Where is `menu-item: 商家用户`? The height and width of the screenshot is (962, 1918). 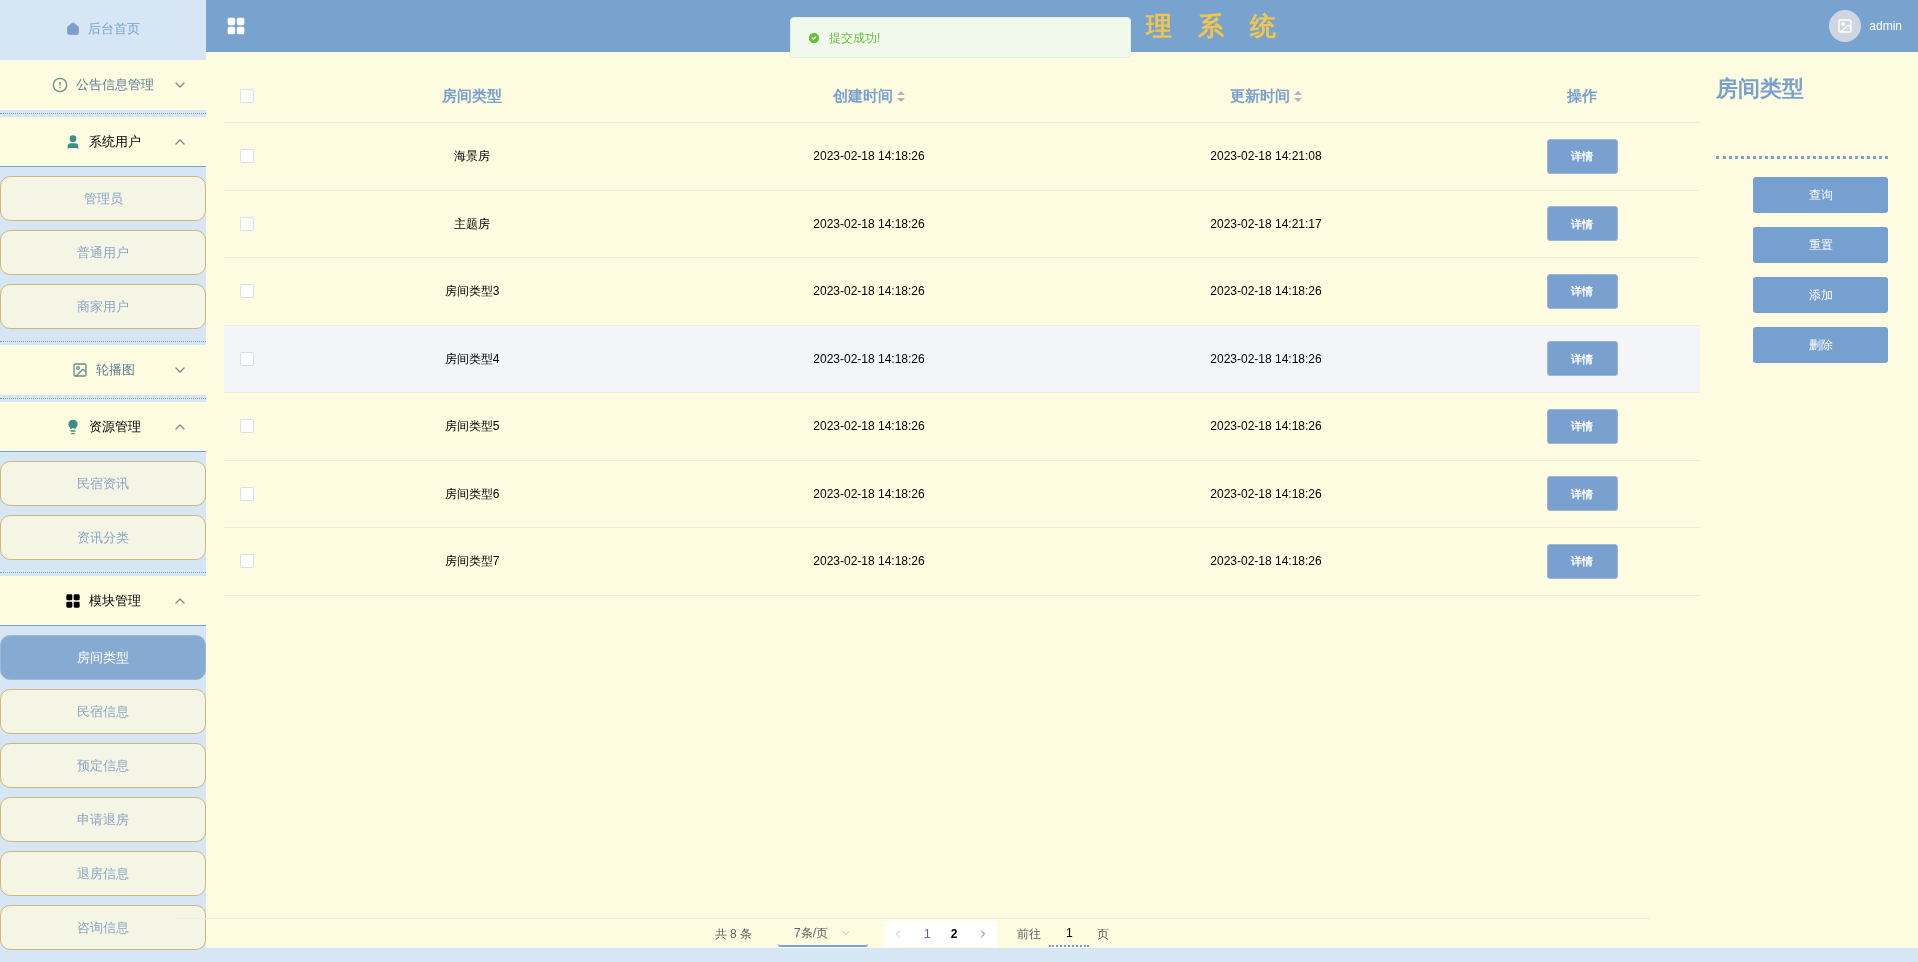 menu-item: 商家用户 is located at coordinates (103, 306).